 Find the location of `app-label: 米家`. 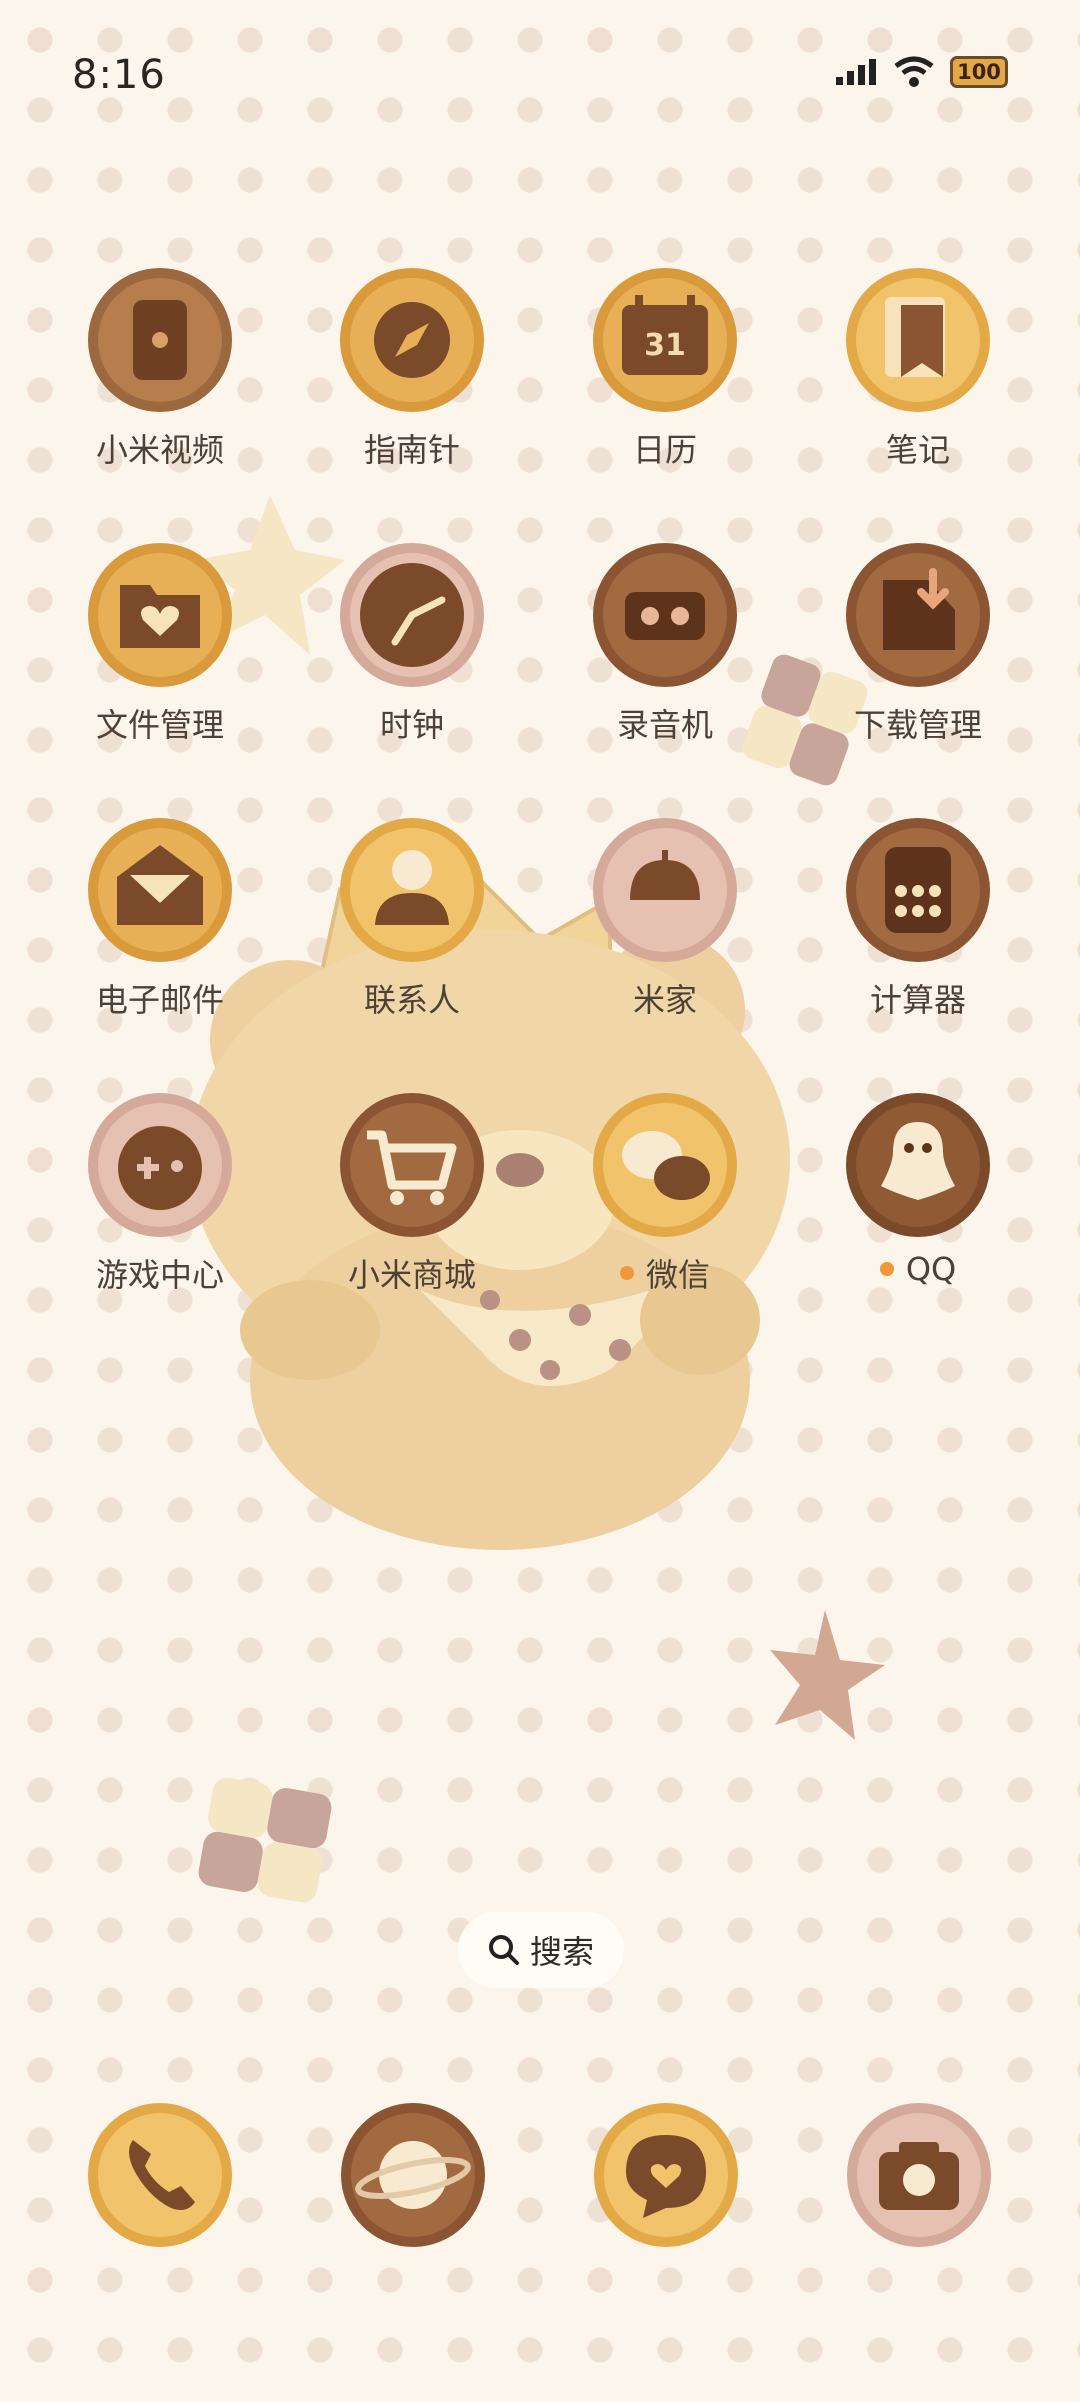

app-label: 米家 is located at coordinates (664, 1000).